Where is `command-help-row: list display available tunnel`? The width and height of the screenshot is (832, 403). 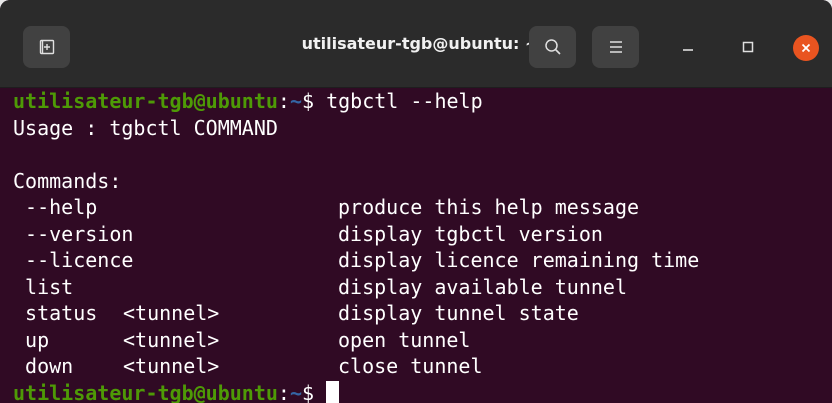
command-help-row: list display available tunnel is located at coordinates (422, 287).